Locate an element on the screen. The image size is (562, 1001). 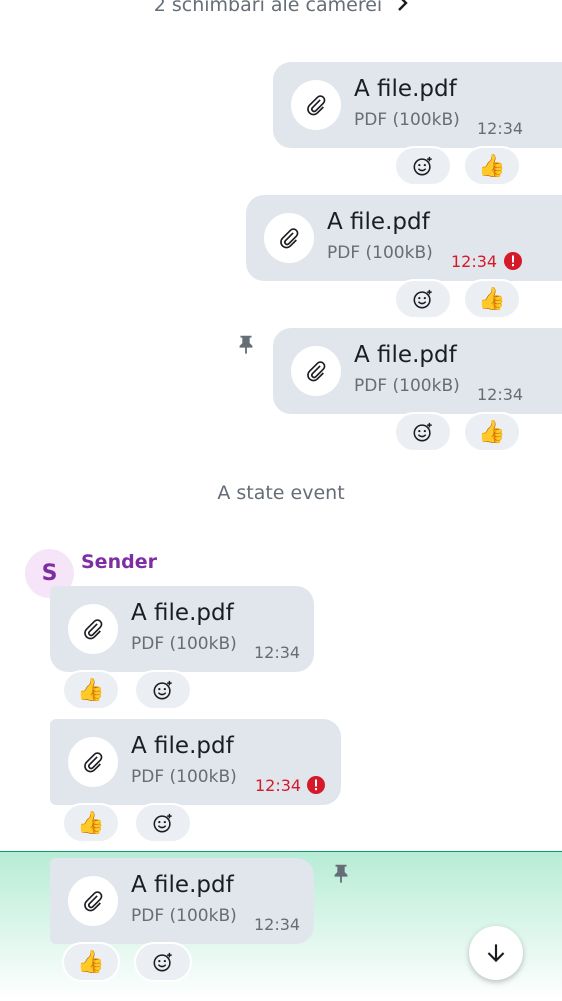
state-event: A state event is located at coordinates (281, 493).